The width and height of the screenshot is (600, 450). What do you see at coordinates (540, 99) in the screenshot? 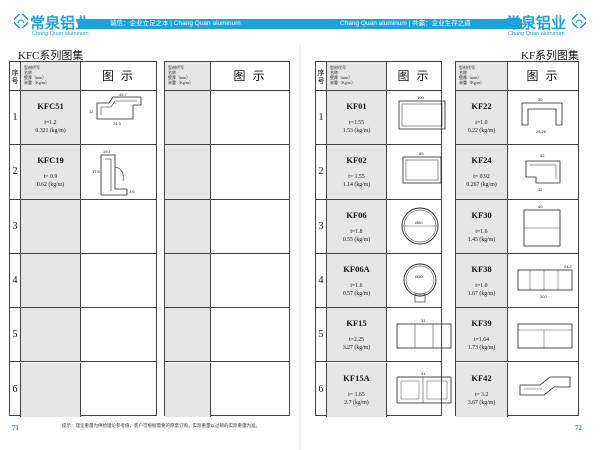
I see `dim-label: 30` at bounding box center [540, 99].